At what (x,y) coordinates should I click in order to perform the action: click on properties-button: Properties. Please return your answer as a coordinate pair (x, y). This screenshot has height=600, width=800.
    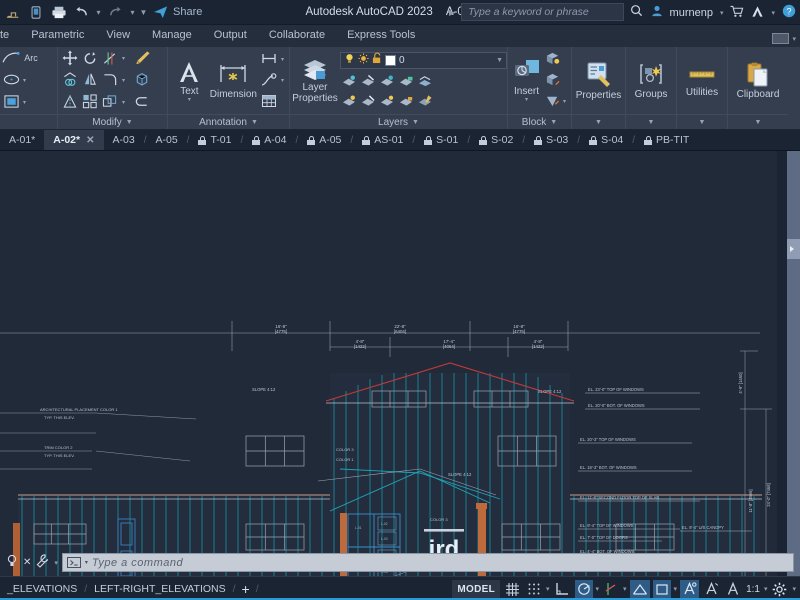
    Looking at the image, I should click on (598, 81).